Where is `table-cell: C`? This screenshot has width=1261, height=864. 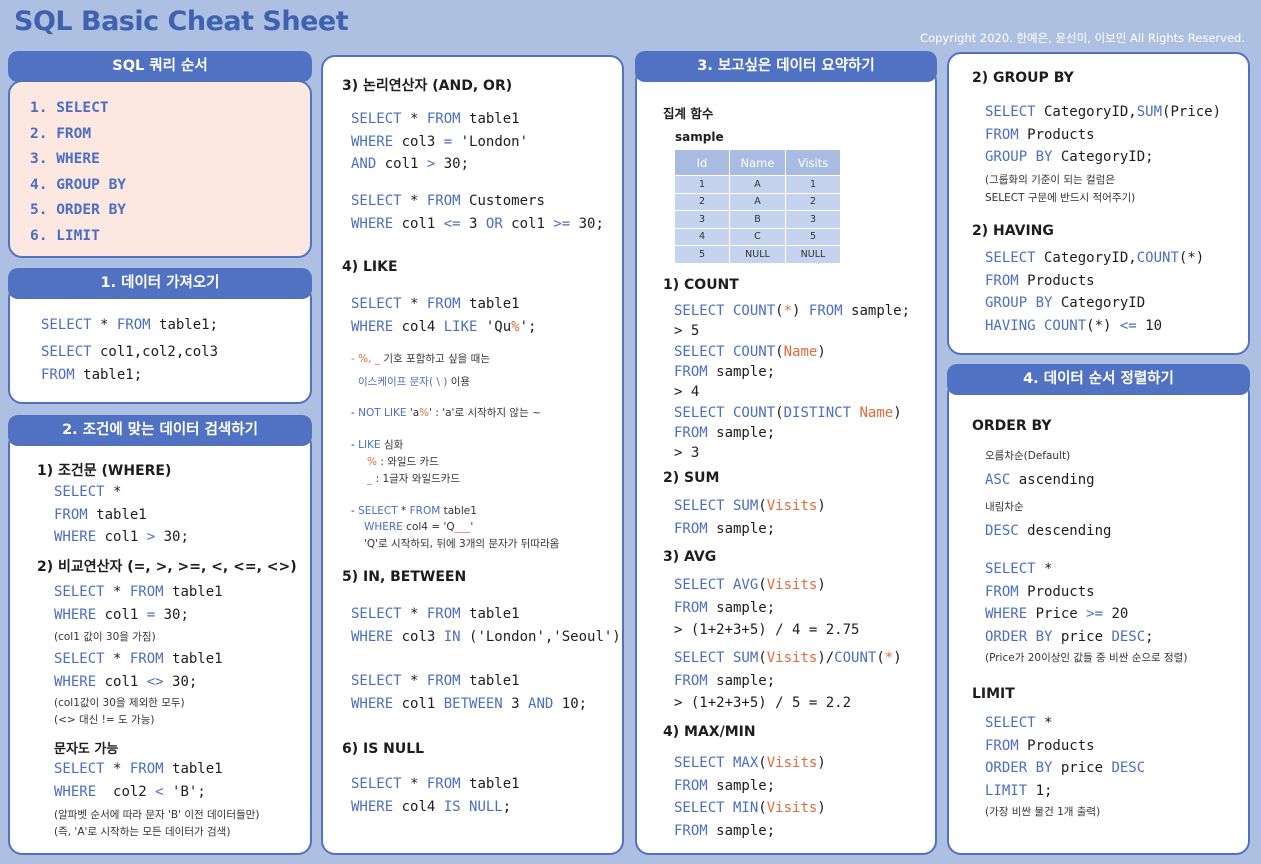 table-cell: C is located at coordinates (757, 236).